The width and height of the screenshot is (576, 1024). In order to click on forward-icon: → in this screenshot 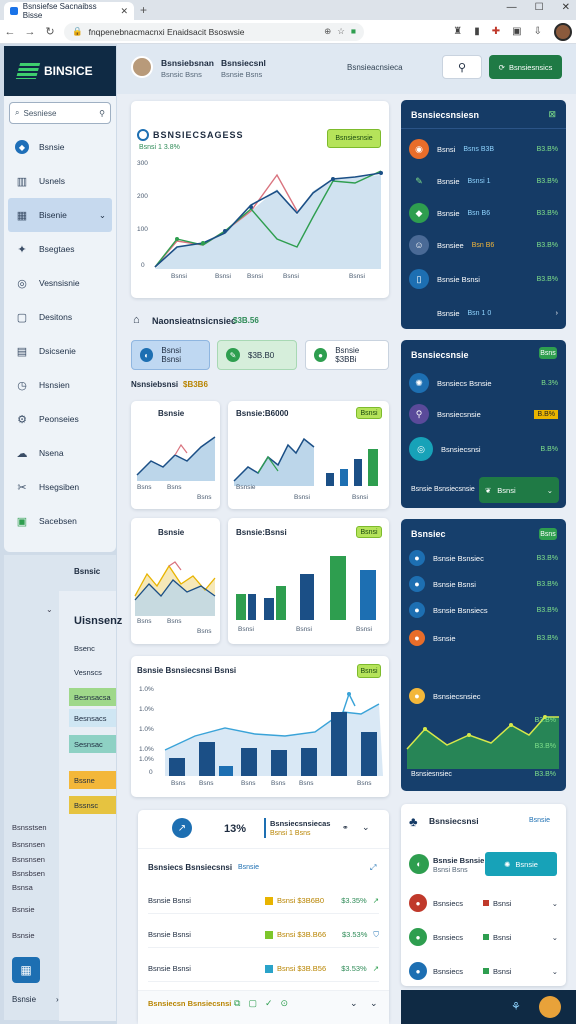, I will do `click(30, 32)`.